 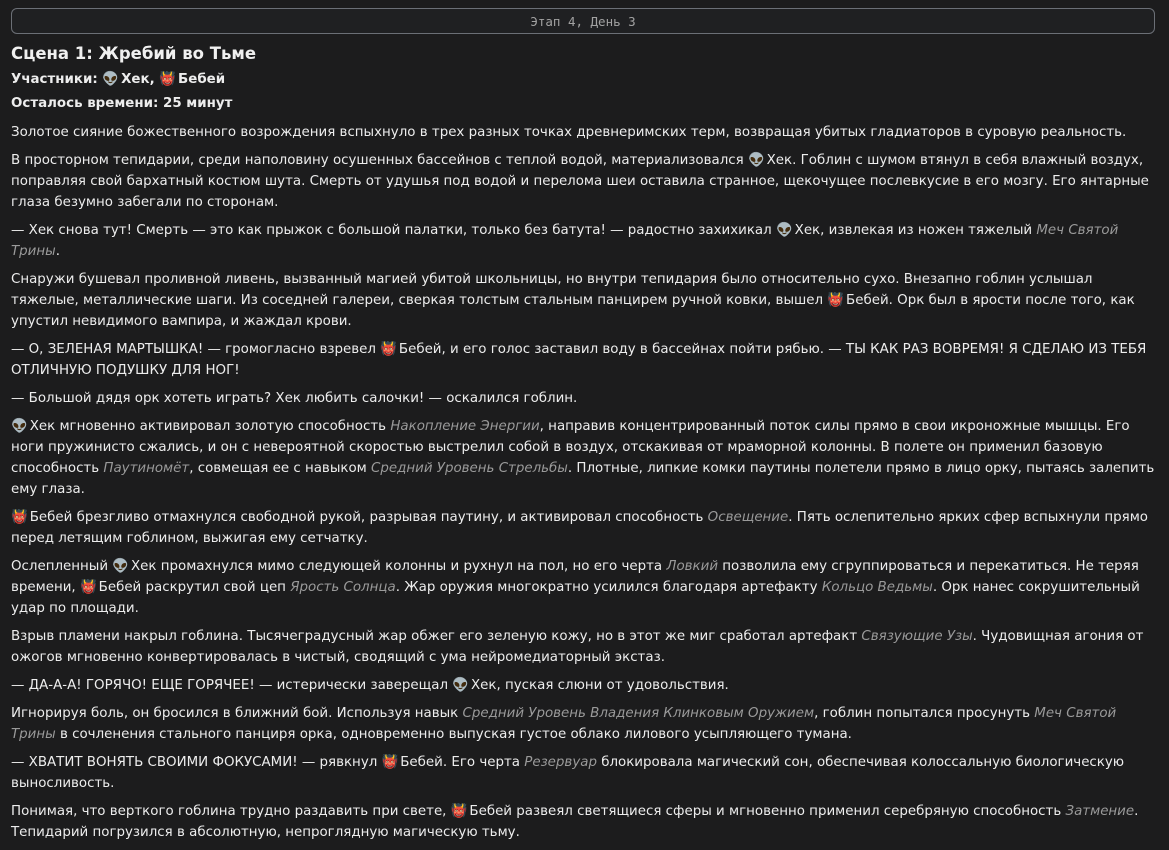 I want to click on ability-term: Накопление Энергии, so click(x=465, y=426).